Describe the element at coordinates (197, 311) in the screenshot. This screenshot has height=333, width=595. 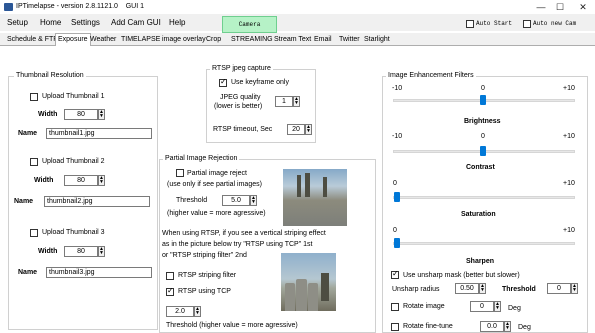
I see `striping-threshold-spinner: ▲ ▼` at that location.